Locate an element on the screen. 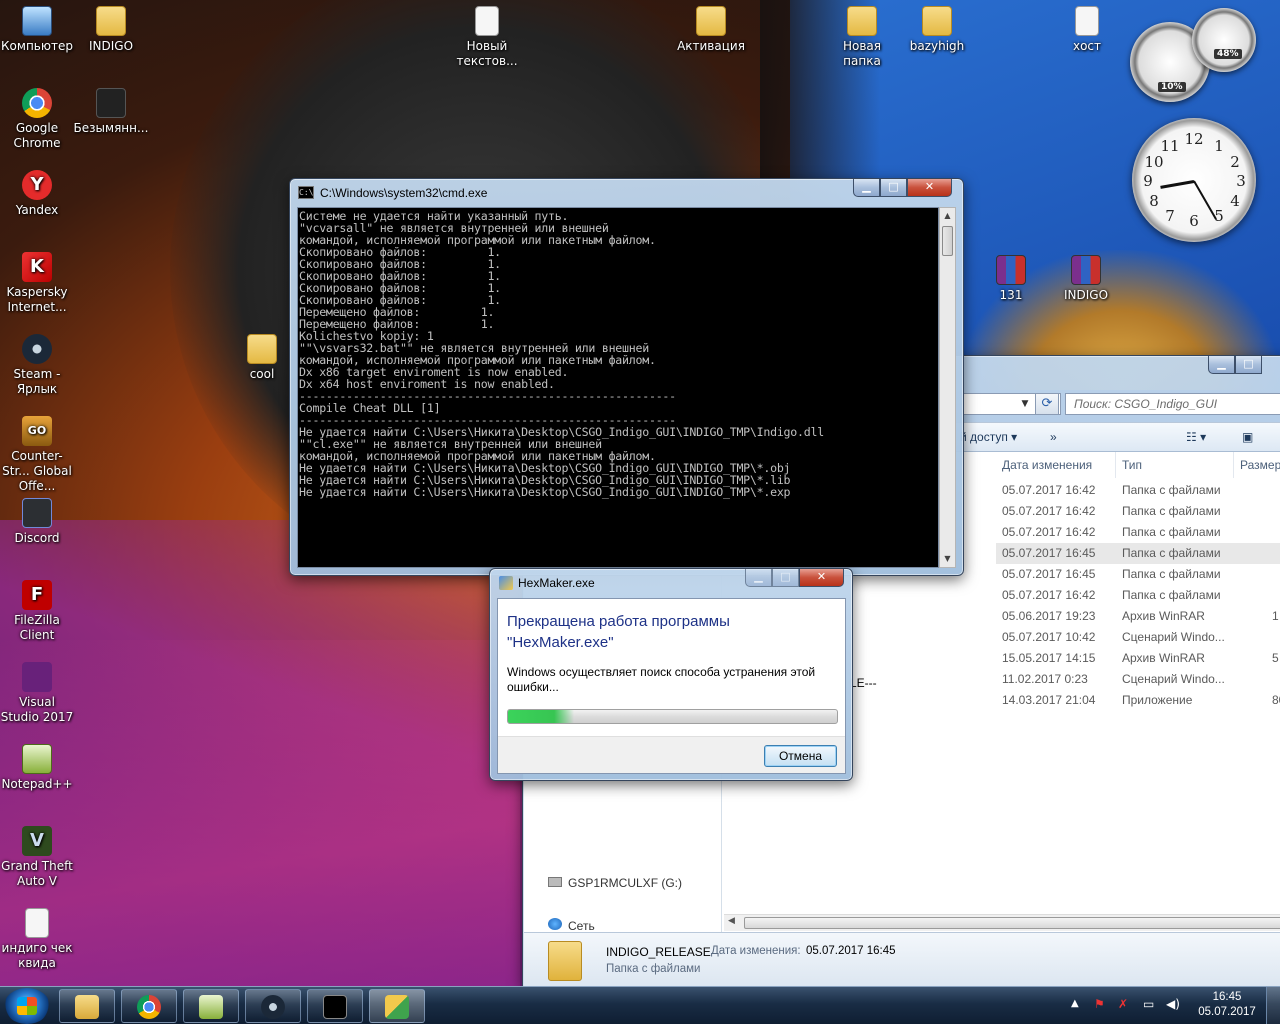  show-hidden-icons: ▲ is located at coordinates (1075, 1003).